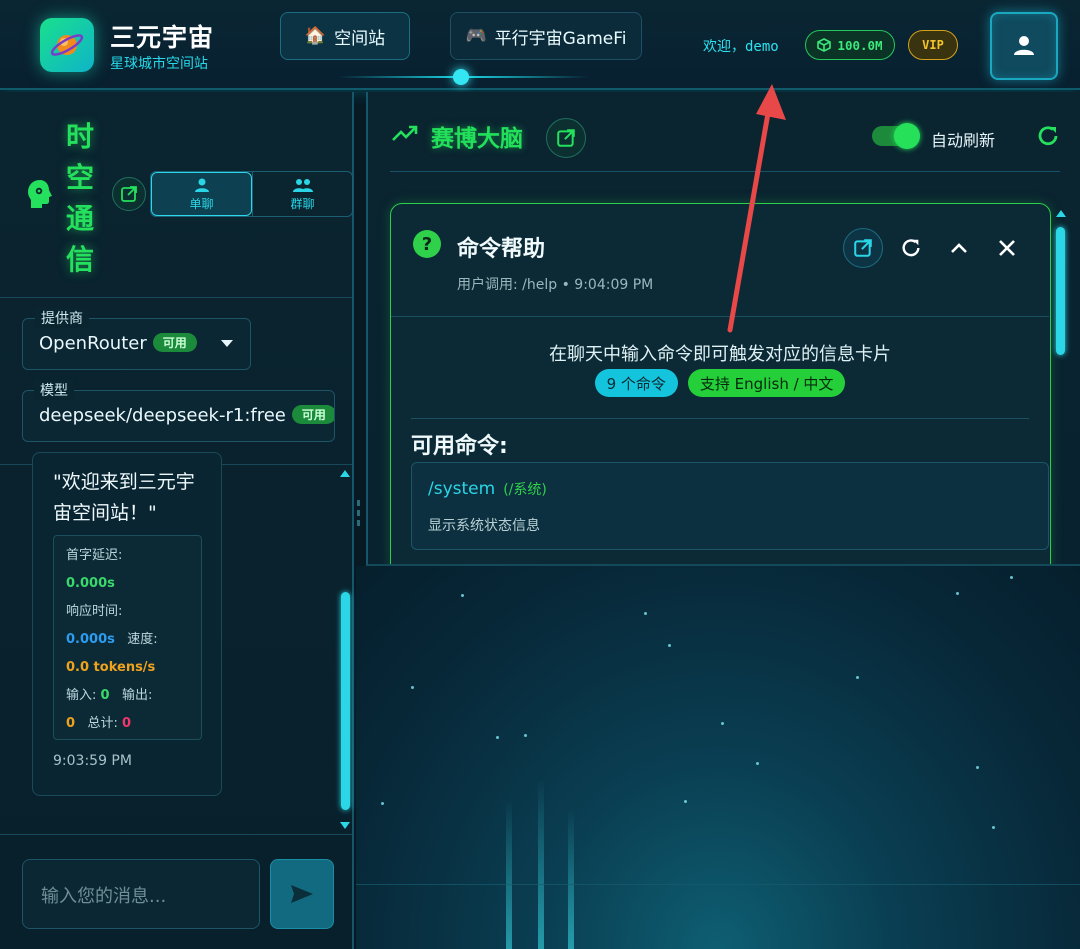  I want to click on cube-icon, so click(824, 45).